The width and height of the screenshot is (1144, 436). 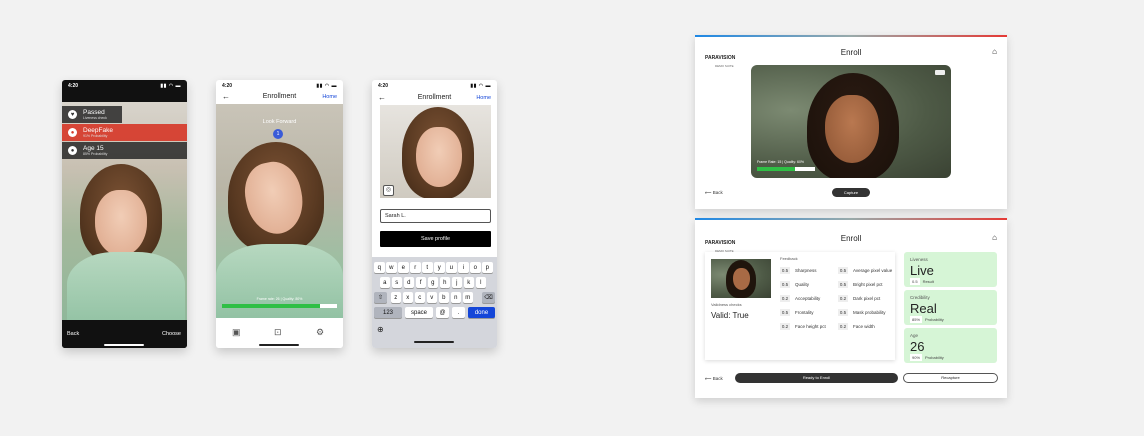 I want to click on feedback-name: Mask probability, so click(x=869, y=312).